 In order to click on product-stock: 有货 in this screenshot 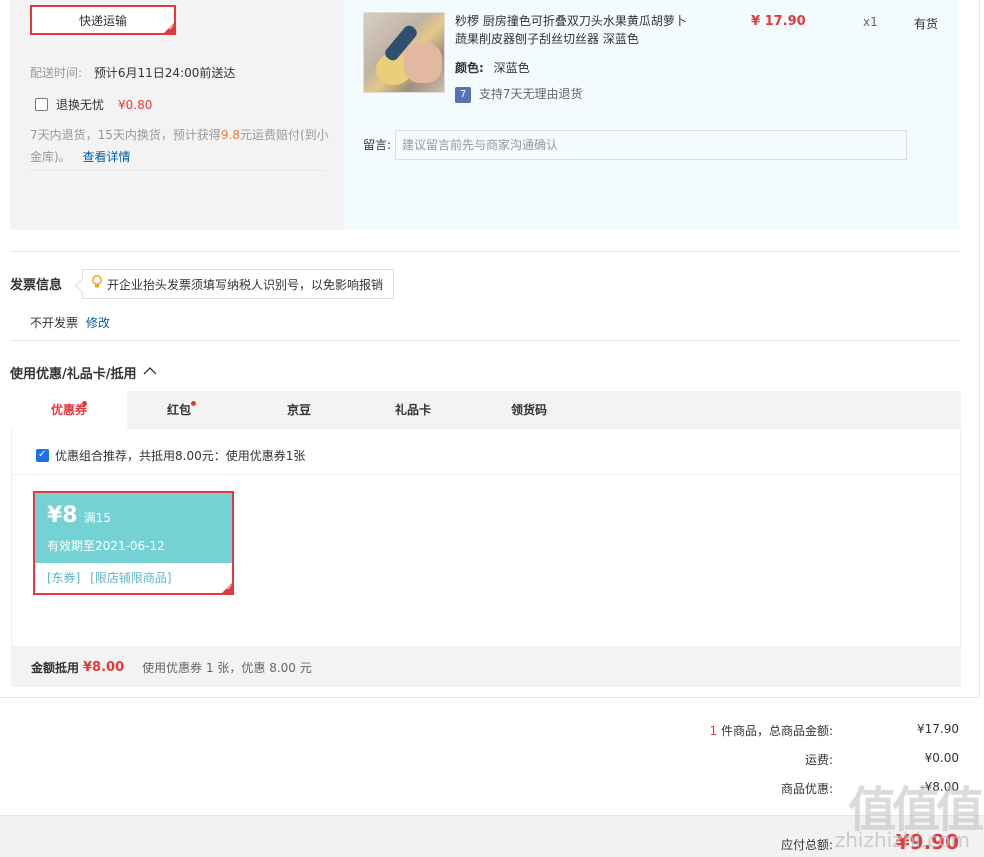, I will do `click(926, 24)`.